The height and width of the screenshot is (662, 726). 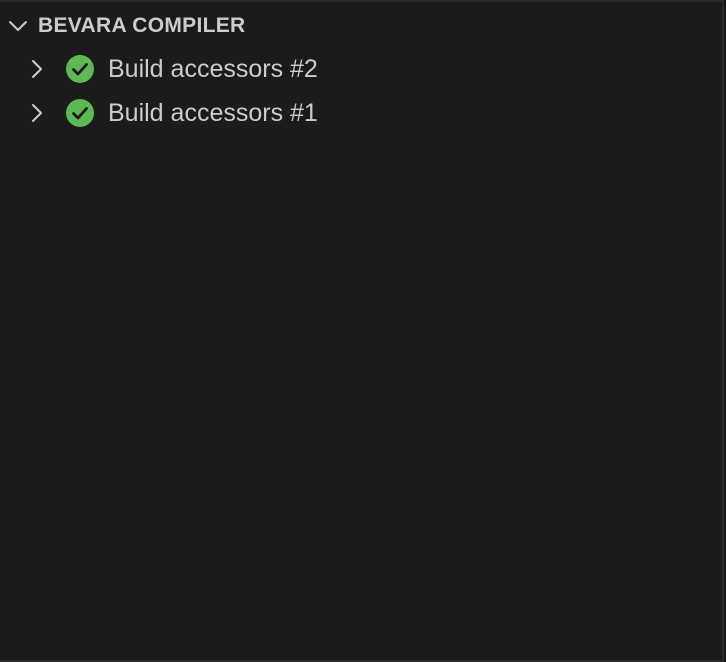 What do you see at coordinates (142, 25) in the screenshot?
I see `section-title: BEVARA COMPILER` at bounding box center [142, 25].